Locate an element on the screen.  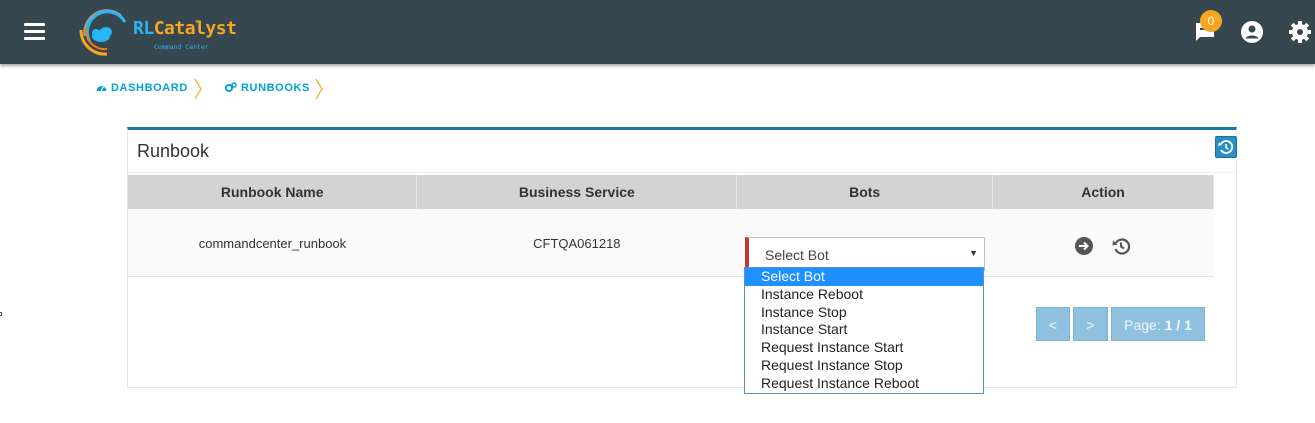
logo-subtitle: Command Center is located at coordinates (181, 47).